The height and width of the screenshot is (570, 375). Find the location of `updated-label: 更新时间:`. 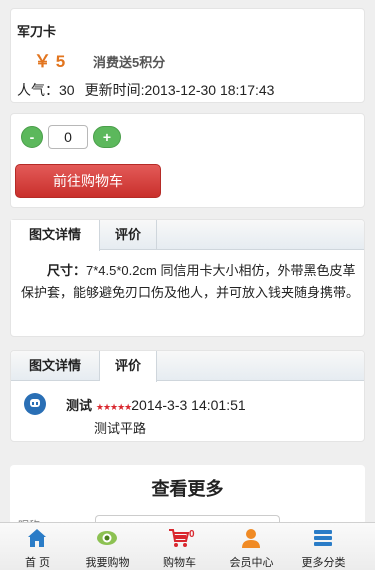

updated-label: 更新时间: is located at coordinates (114, 90).